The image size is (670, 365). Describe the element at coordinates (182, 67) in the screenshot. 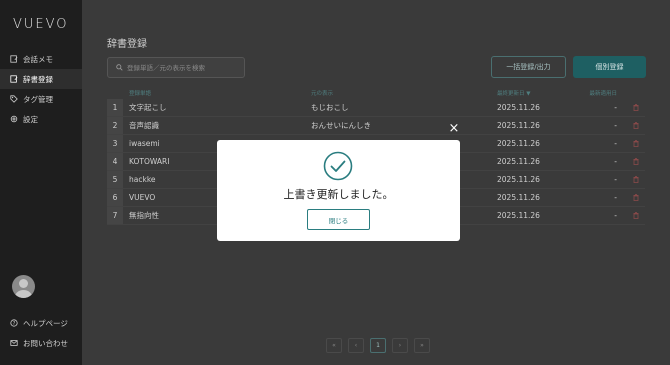

I see `search-input` at that location.